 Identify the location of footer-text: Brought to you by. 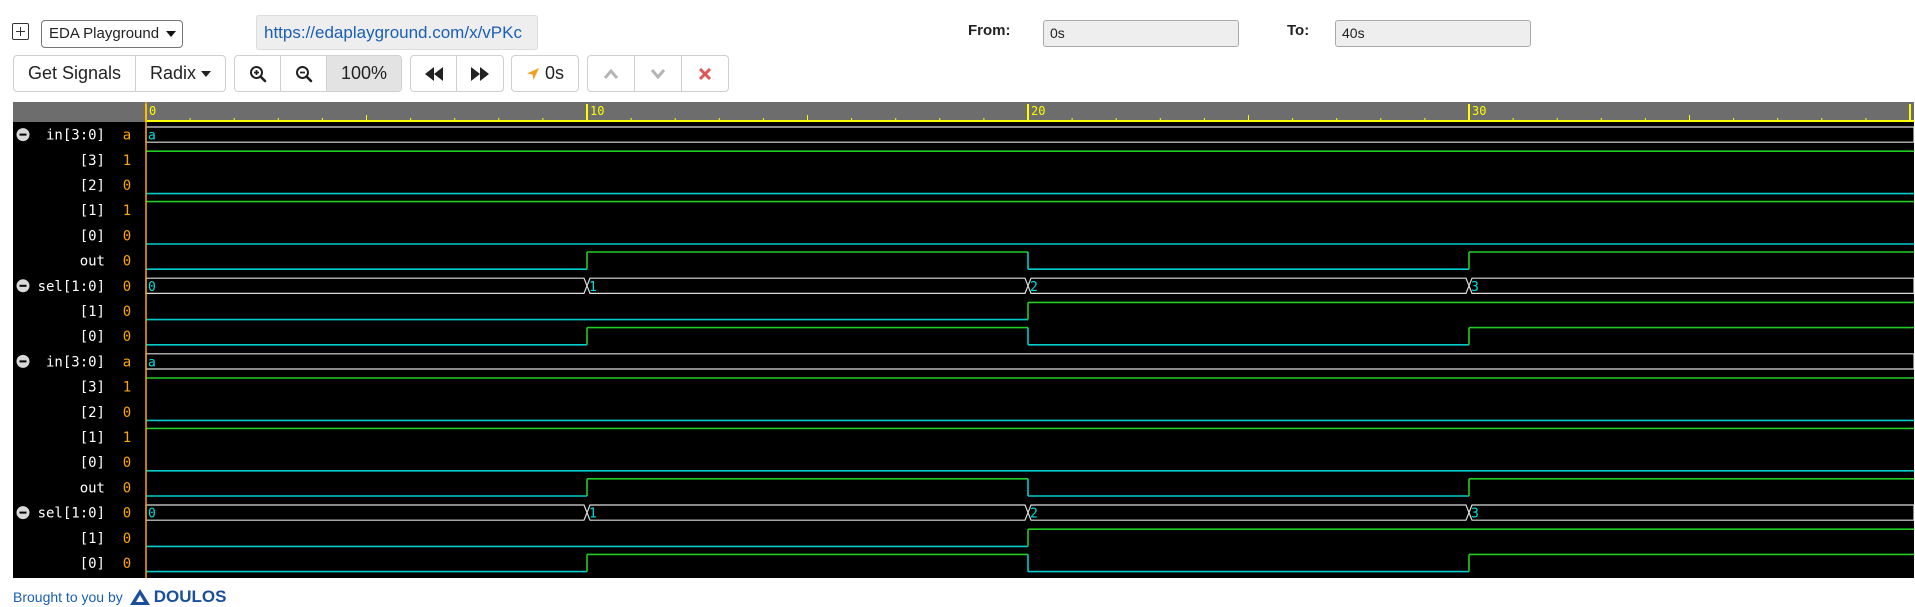
(68, 597).